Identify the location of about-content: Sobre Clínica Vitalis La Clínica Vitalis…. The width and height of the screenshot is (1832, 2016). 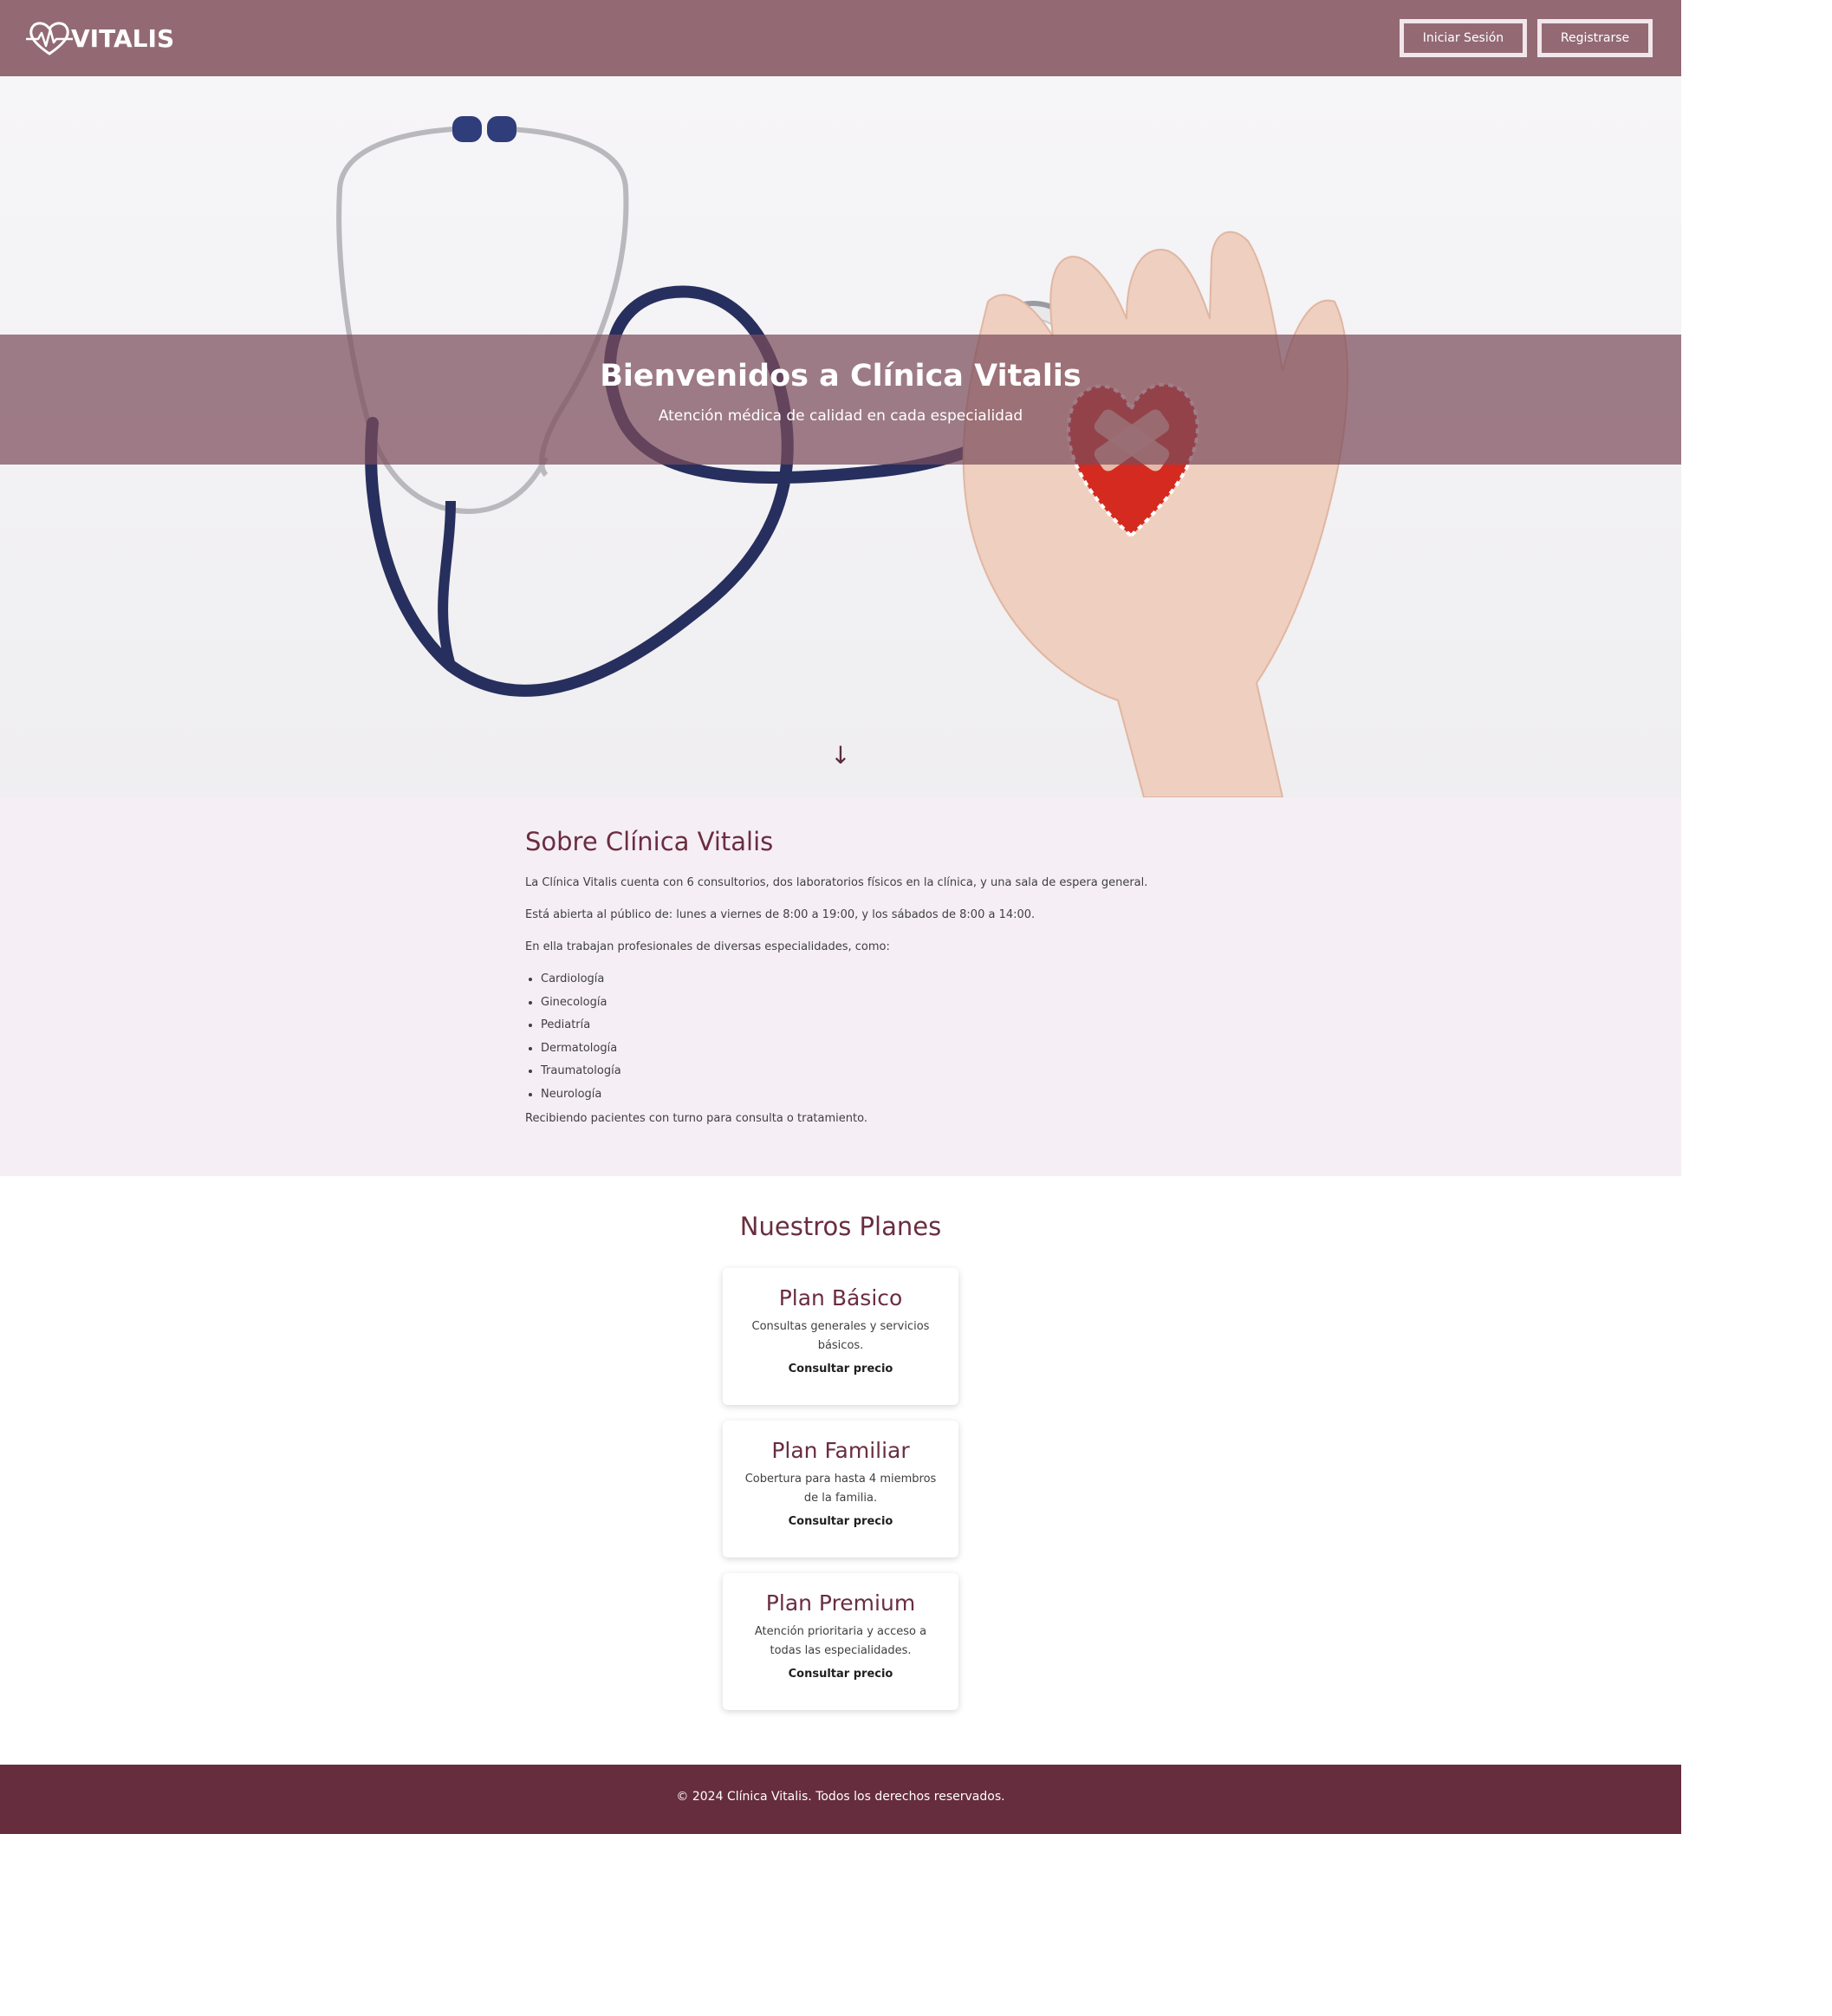
(871, 985).